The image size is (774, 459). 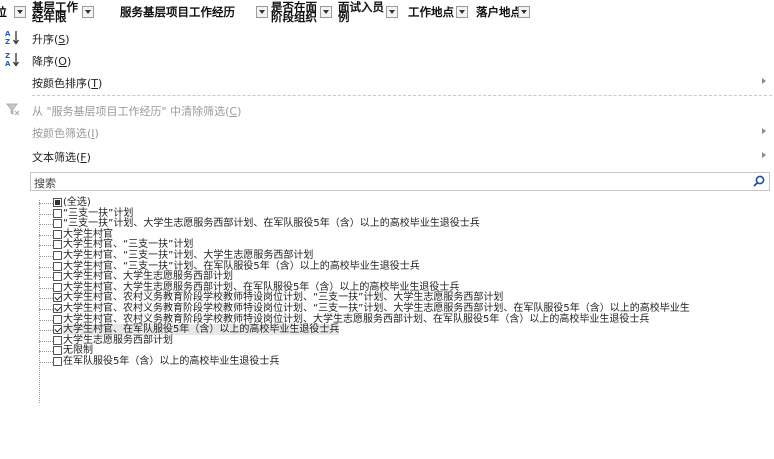 I want to click on column-header-5: 面试入员 例, so click(x=363, y=12).